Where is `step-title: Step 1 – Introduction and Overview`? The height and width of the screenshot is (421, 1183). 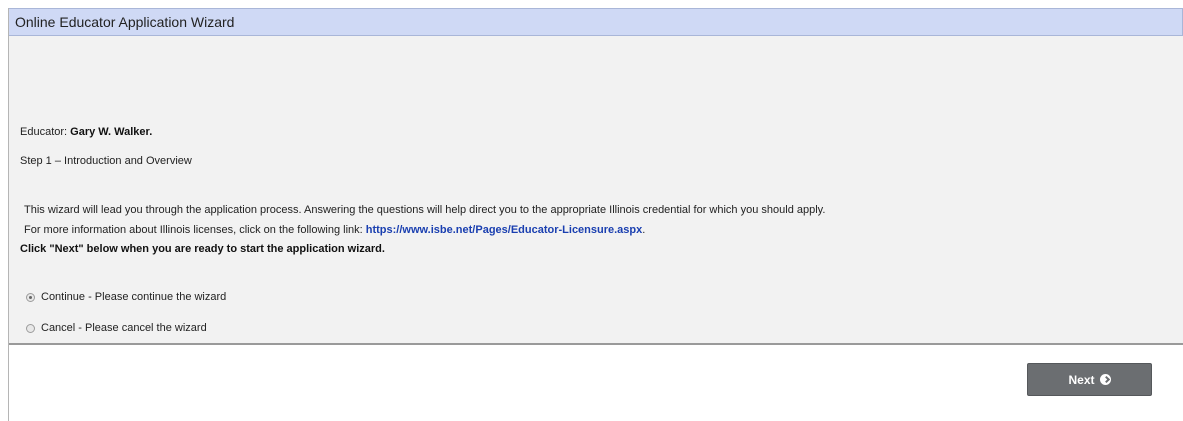 step-title: Step 1 – Introduction and Overview is located at coordinates (106, 161).